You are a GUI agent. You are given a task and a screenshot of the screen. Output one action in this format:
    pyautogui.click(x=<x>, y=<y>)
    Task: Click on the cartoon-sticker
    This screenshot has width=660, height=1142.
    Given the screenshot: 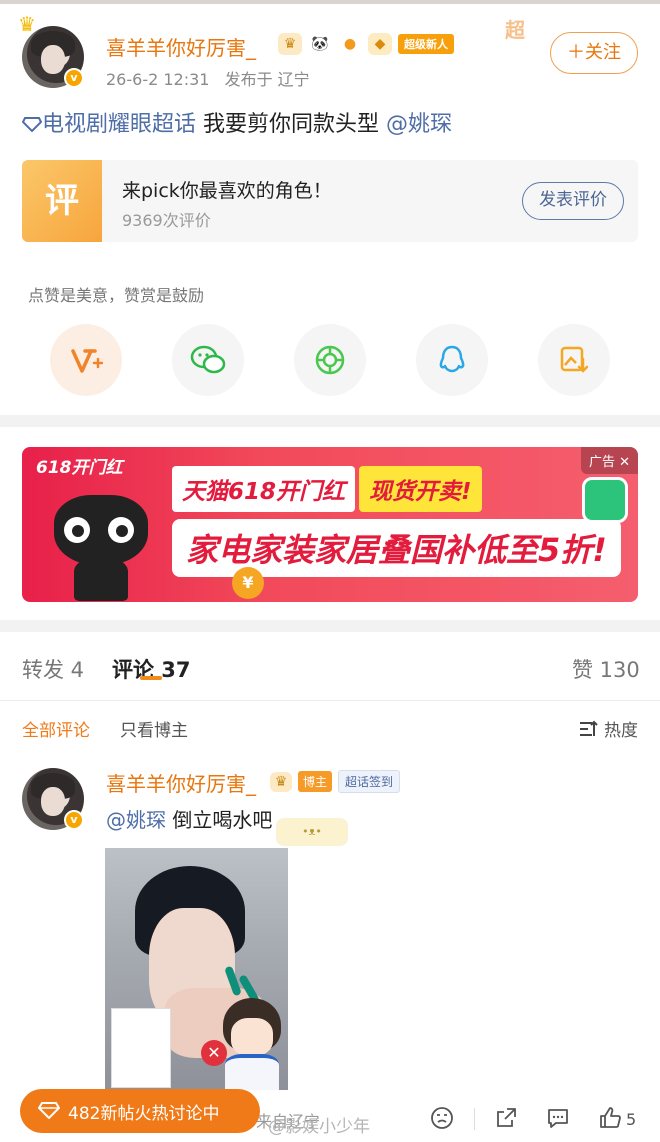 What is the action you would take?
    pyautogui.click(x=252, y=1044)
    